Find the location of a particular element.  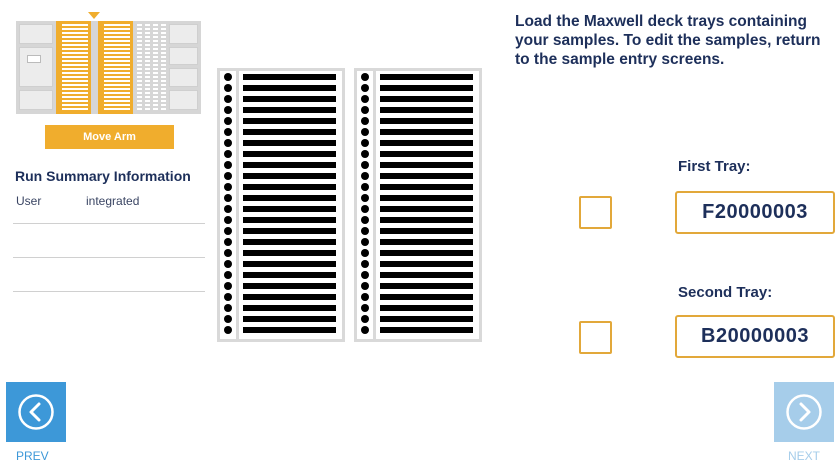

tray-illustration-second is located at coordinates (418, 205).